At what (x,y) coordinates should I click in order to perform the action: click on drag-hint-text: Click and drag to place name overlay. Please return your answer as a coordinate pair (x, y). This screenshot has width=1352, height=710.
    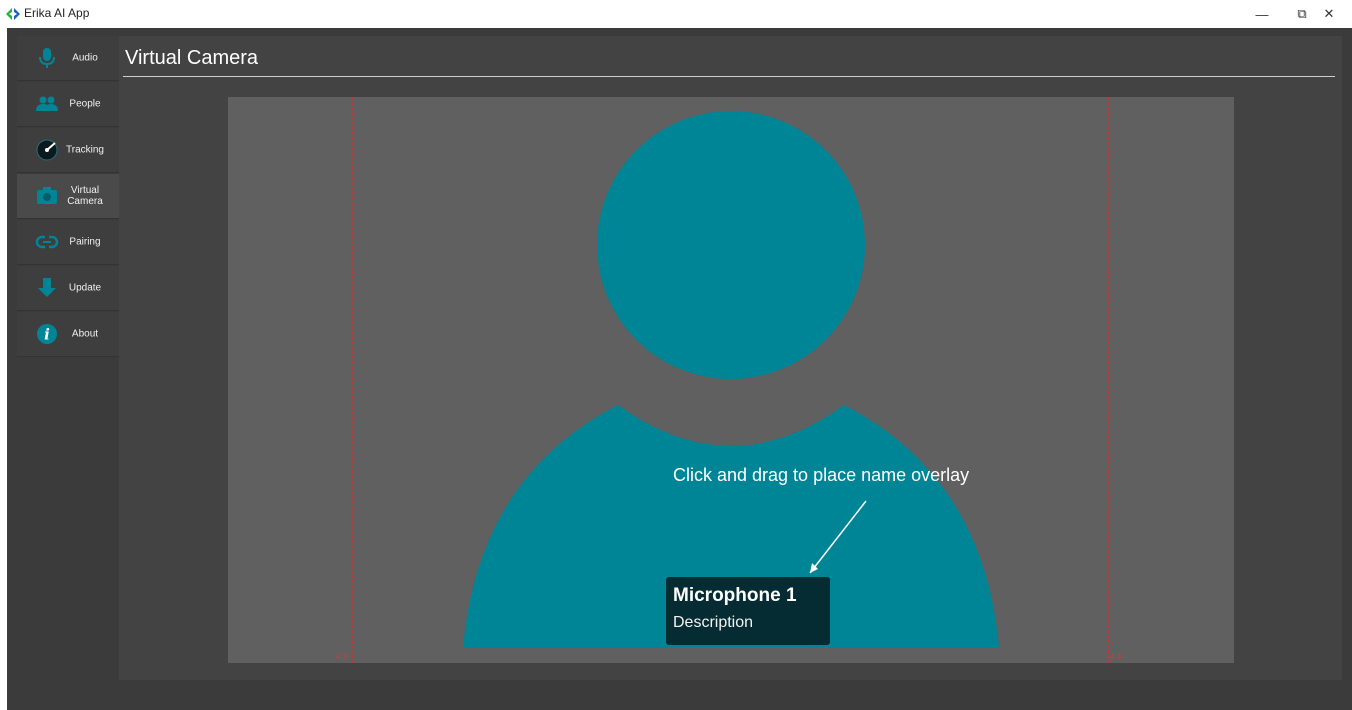
    Looking at the image, I should click on (821, 475).